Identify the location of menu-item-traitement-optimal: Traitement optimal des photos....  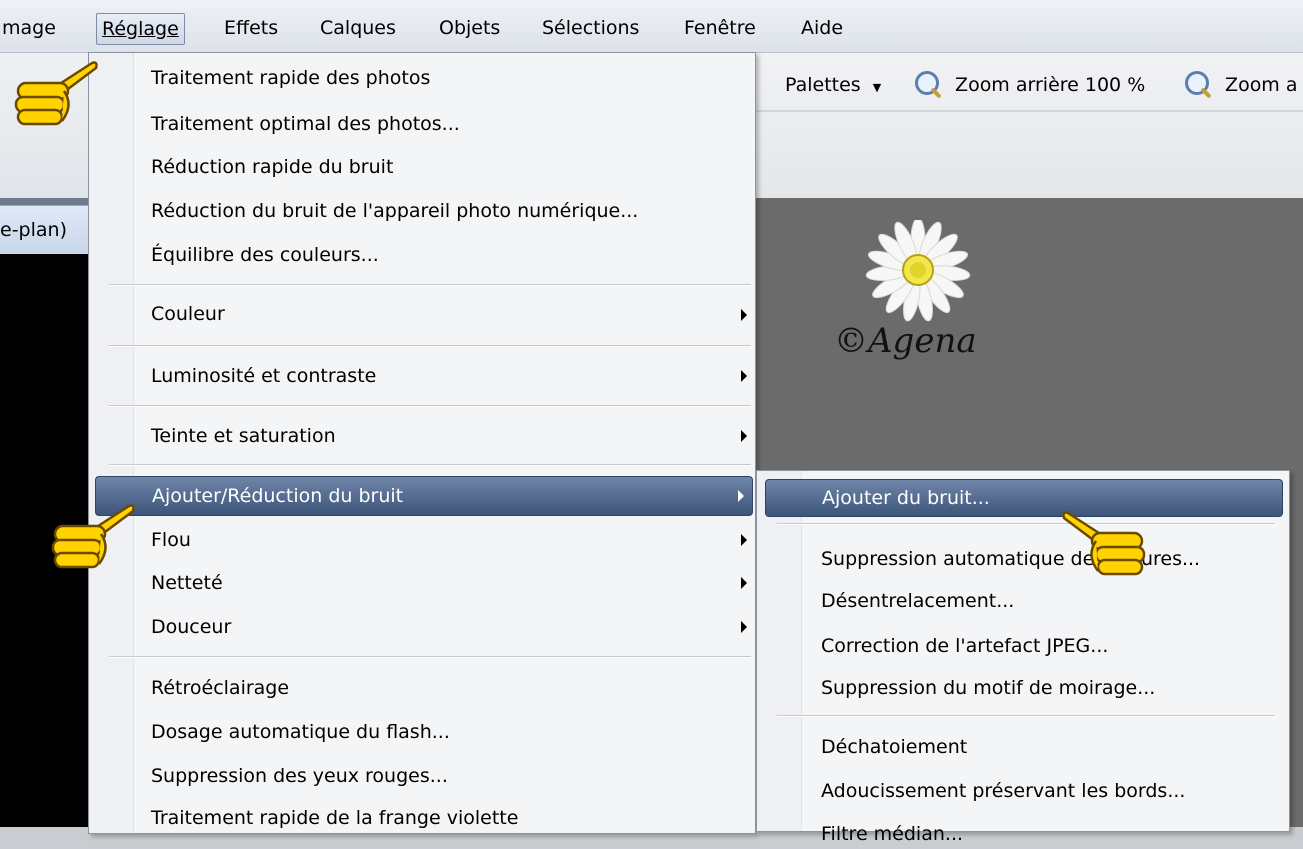
(305, 124).